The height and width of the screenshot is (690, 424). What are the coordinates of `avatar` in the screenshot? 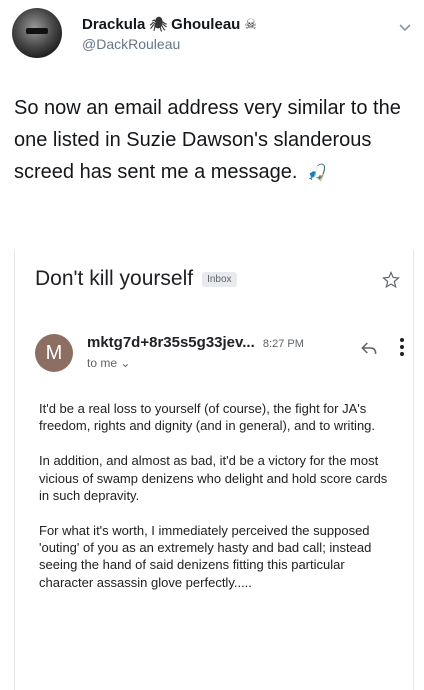 It's located at (37, 33).